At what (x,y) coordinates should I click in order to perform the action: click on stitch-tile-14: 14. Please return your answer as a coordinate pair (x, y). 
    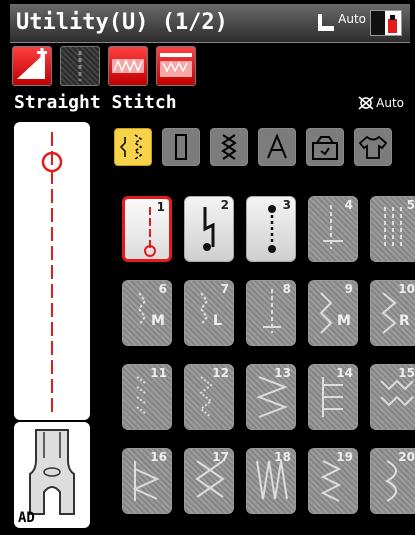
    Looking at the image, I should click on (333, 397).